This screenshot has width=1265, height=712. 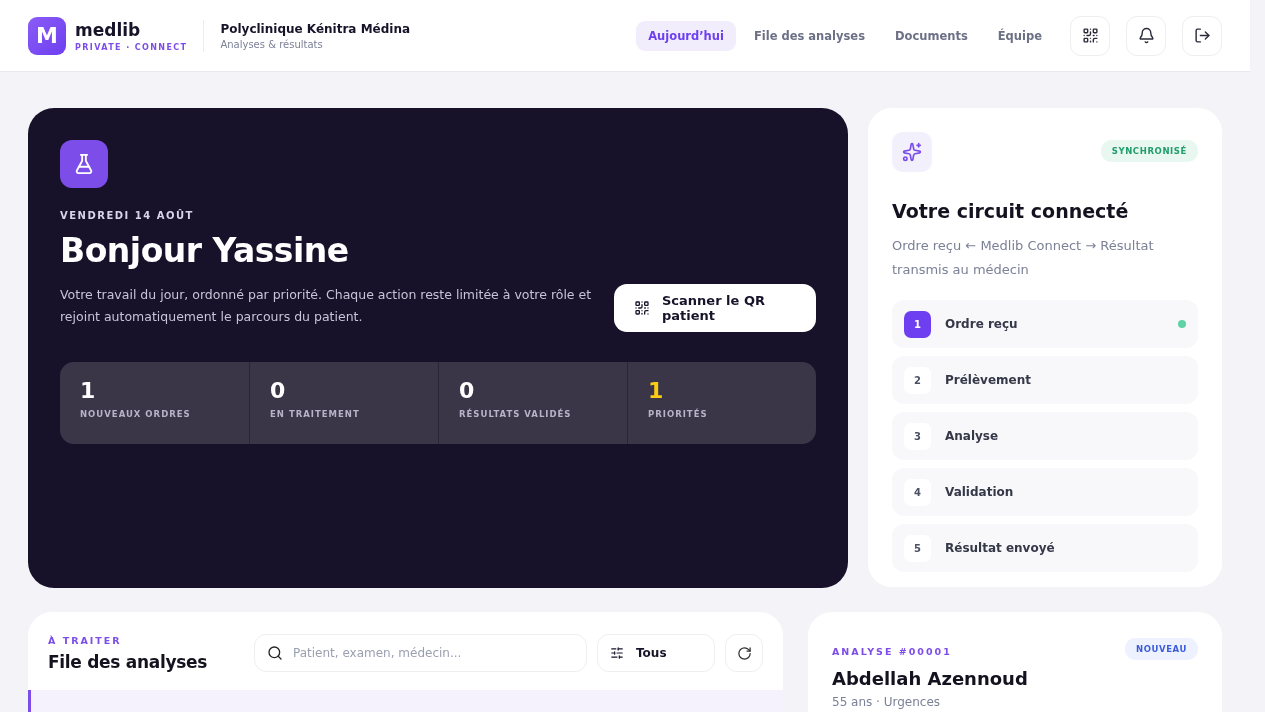 I want to click on clinic-subtitle: Analyses & résultats, so click(x=272, y=44).